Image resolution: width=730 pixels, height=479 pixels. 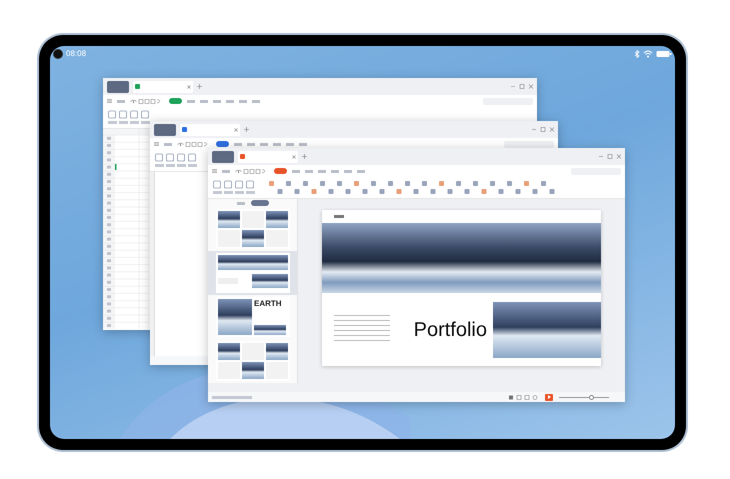 What do you see at coordinates (76, 54) in the screenshot?
I see `clock-time: 08:08` at bounding box center [76, 54].